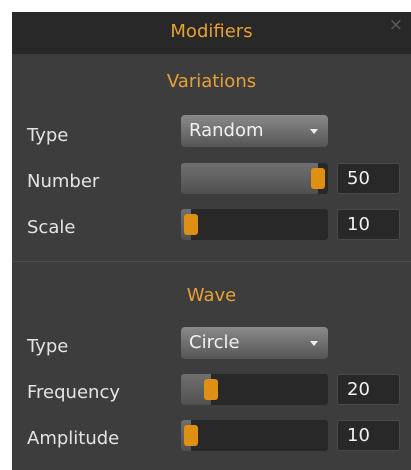  What do you see at coordinates (48, 135) in the screenshot?
I see `variations-type-label: Type` at bounding box center [48, 135].